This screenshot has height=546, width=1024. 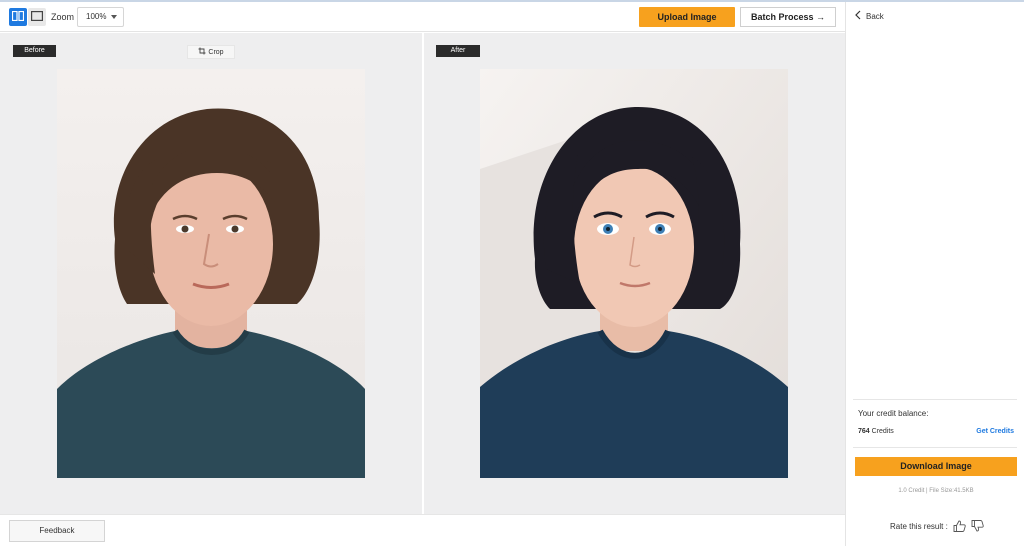 What do you see at coordinates (864, 431) in the screenshot?
I see `credit-number: 764` at bounding box center [864, 431].